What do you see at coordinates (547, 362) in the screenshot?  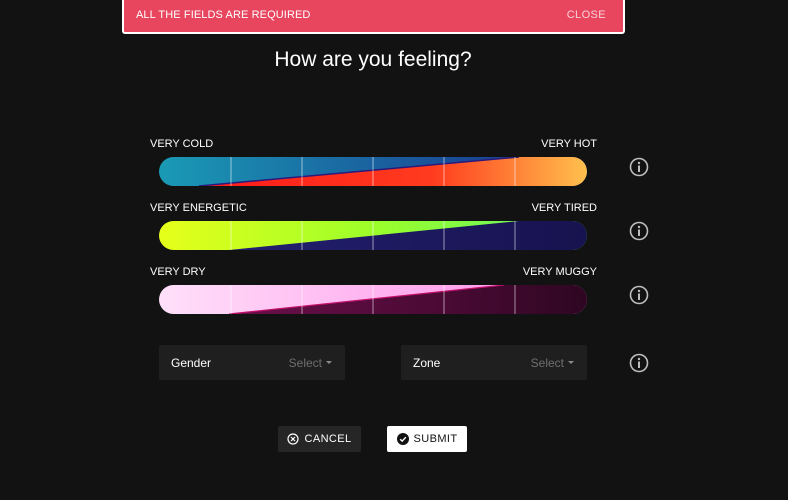 I see `zone-select-placeholder: Select` at bounding box center [547, 362].